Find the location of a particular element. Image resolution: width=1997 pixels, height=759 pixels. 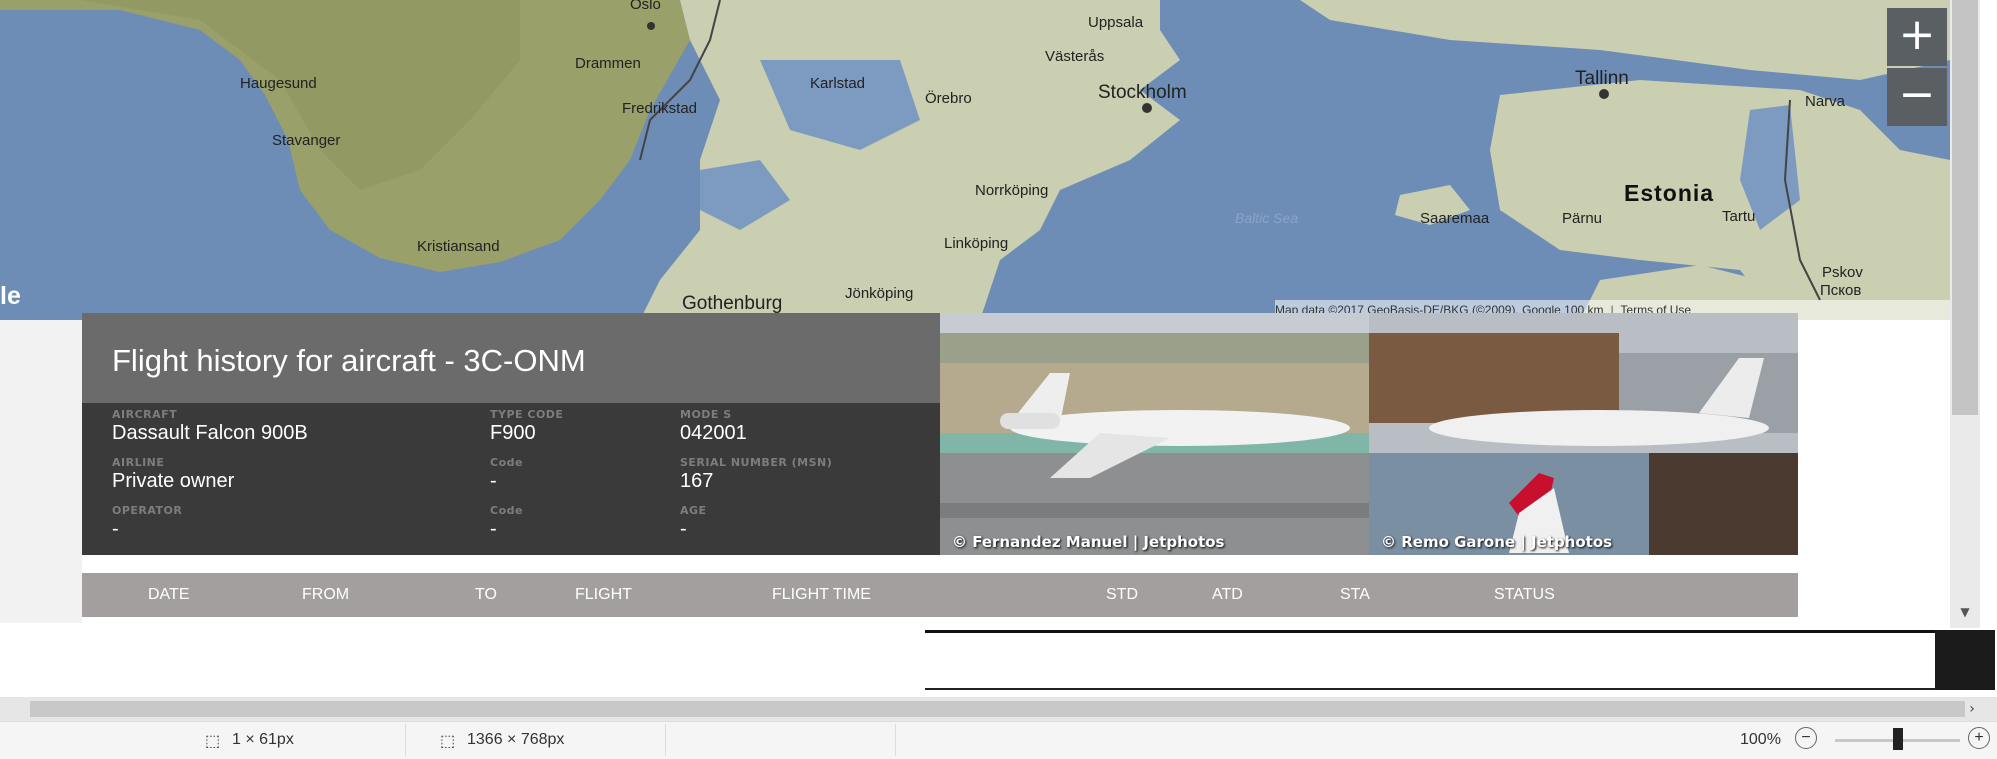

map-city-label: Drammen is located at coordinates (608, 63).